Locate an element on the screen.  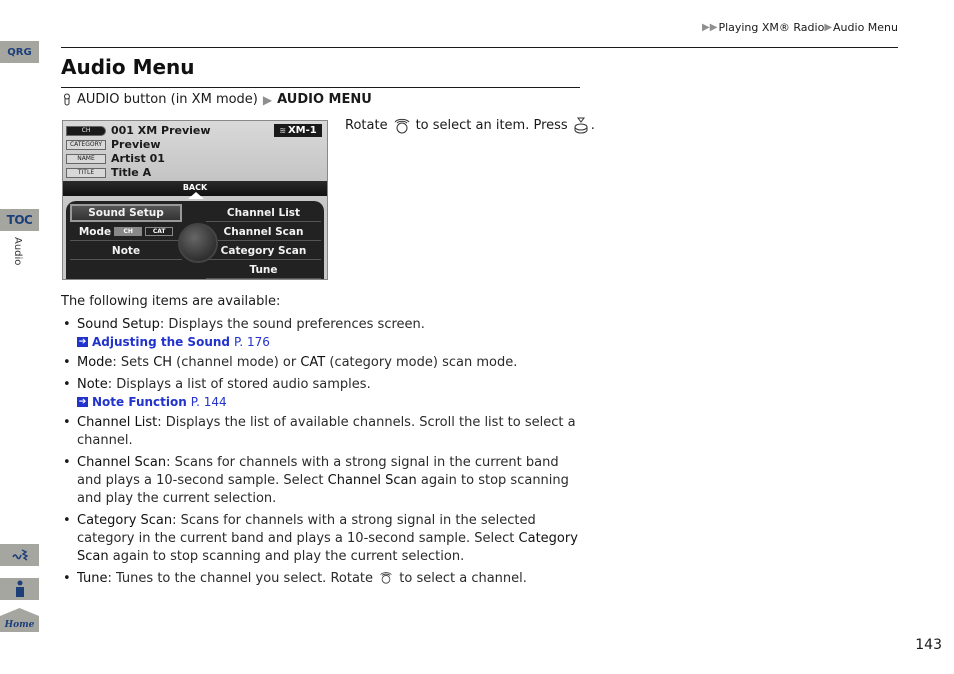
xm-band-badge: ≋ XM-1 is located at coordinates (298, 130).